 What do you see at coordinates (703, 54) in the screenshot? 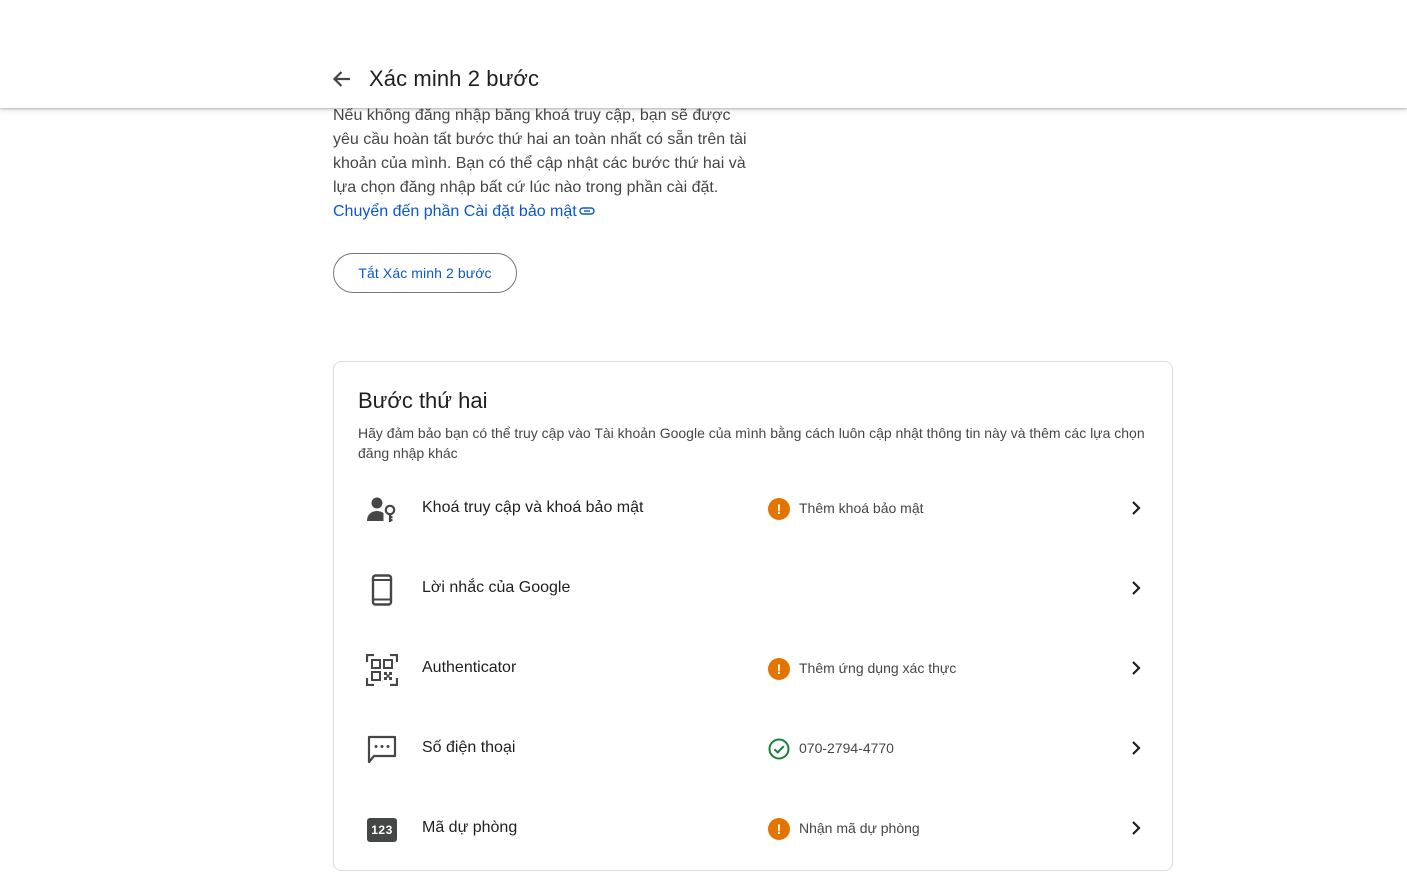
I see `app-header: Xác minh 2 bước` at bounding box center [703, 54].